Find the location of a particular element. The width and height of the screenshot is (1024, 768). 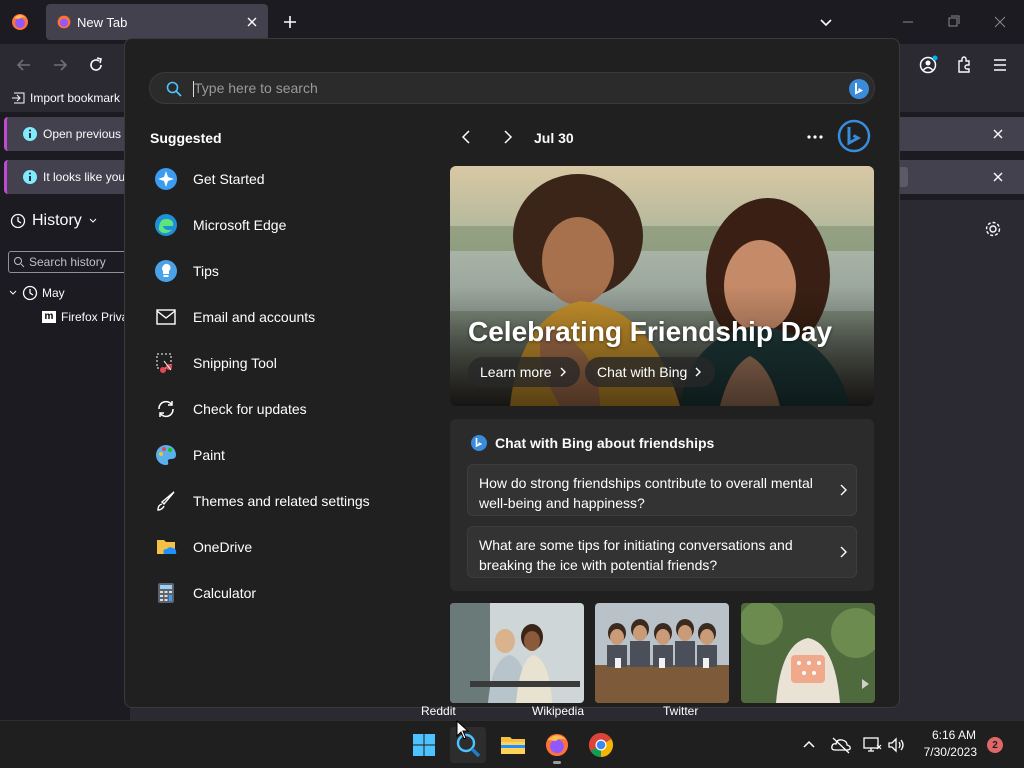

search-icon is located at coordinates (174, 89).